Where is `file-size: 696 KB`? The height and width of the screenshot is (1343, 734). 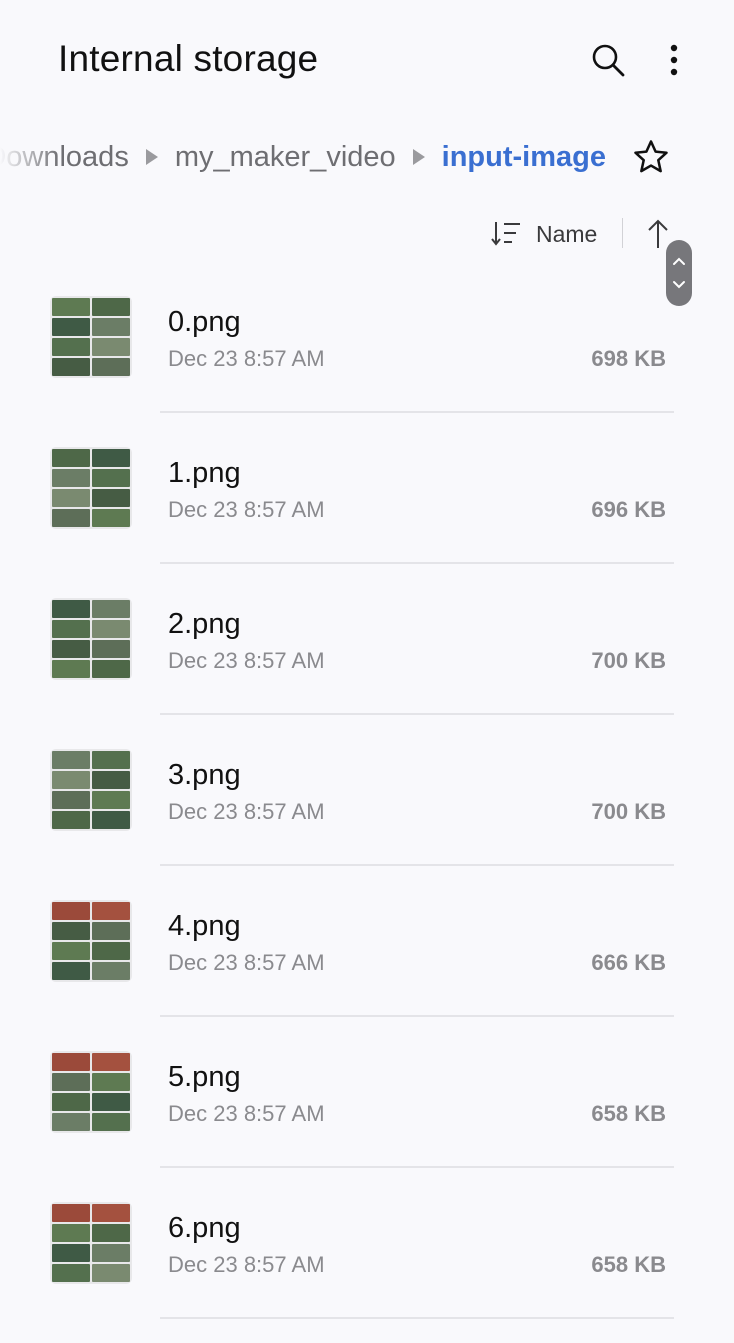 file-size: 696 KB is located at coordinates (628, 509).